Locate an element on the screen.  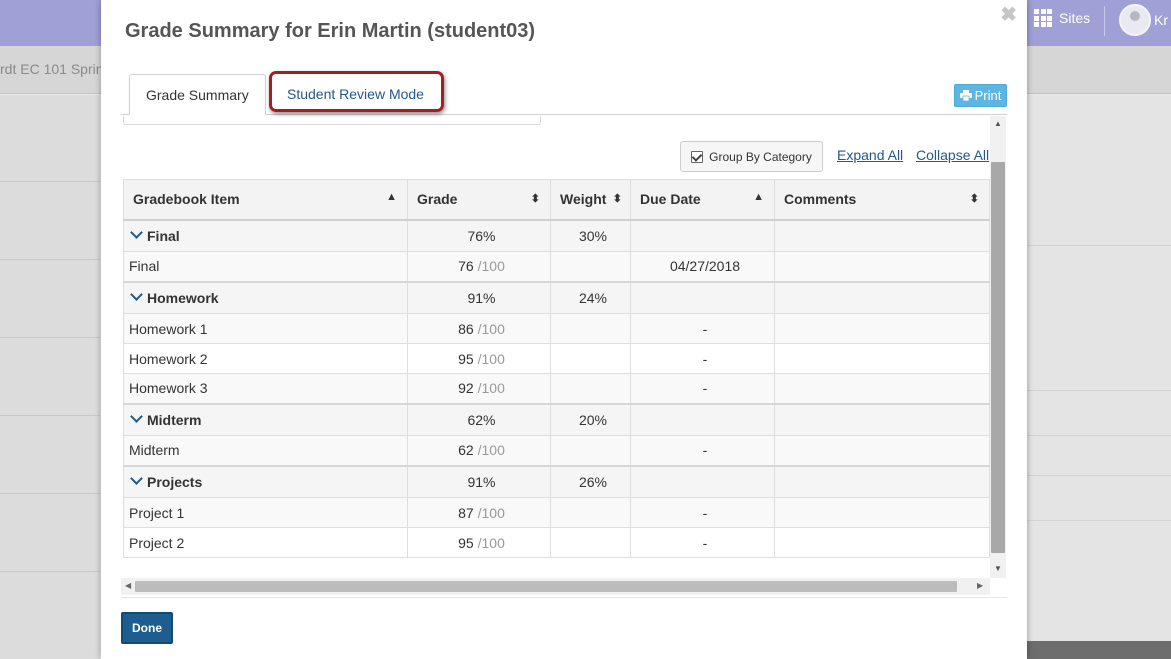
category-row-projects: Projects 91% 26% is located at coordinates (556, 481).